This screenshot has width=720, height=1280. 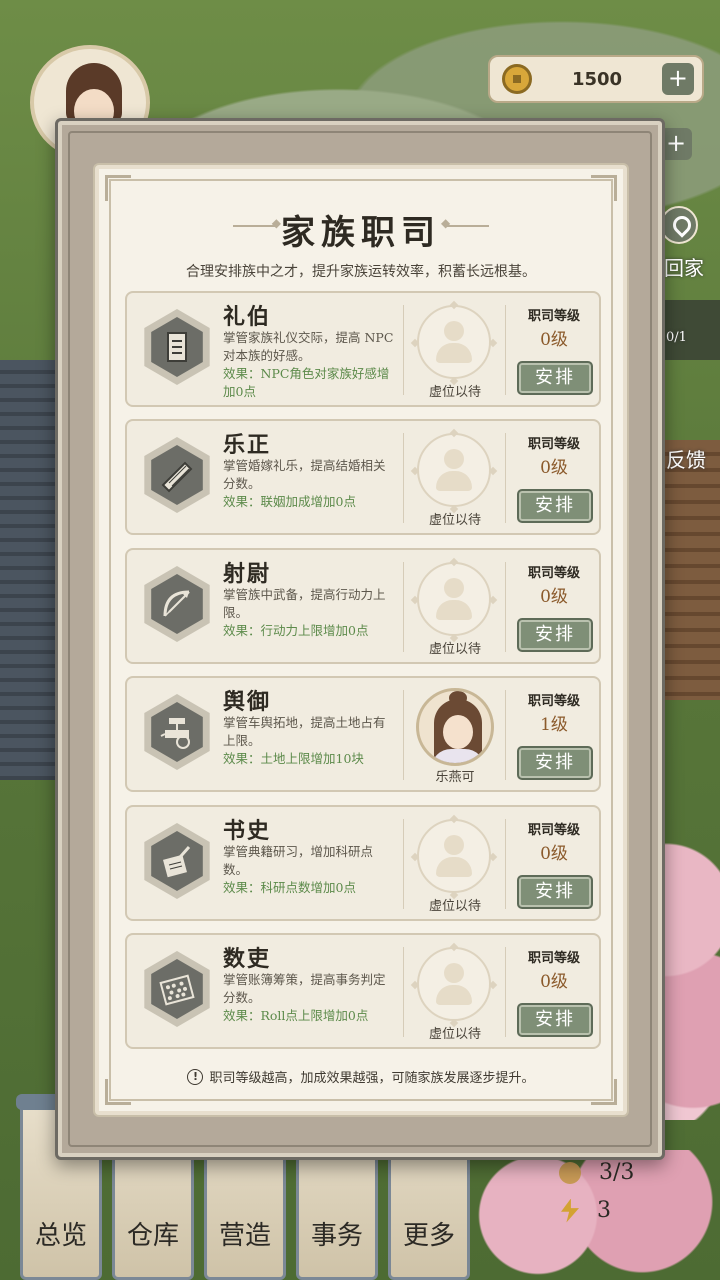 I want to click on office-effect: 效果：NPC角色对家族好感增加0点, so click(x=306, y=382).